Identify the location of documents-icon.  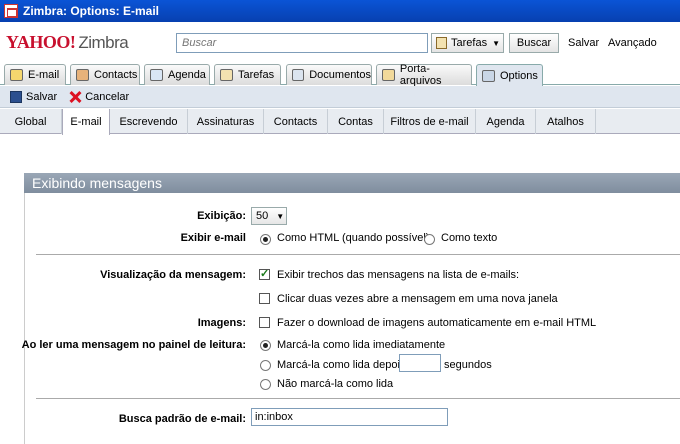
(298, 75).